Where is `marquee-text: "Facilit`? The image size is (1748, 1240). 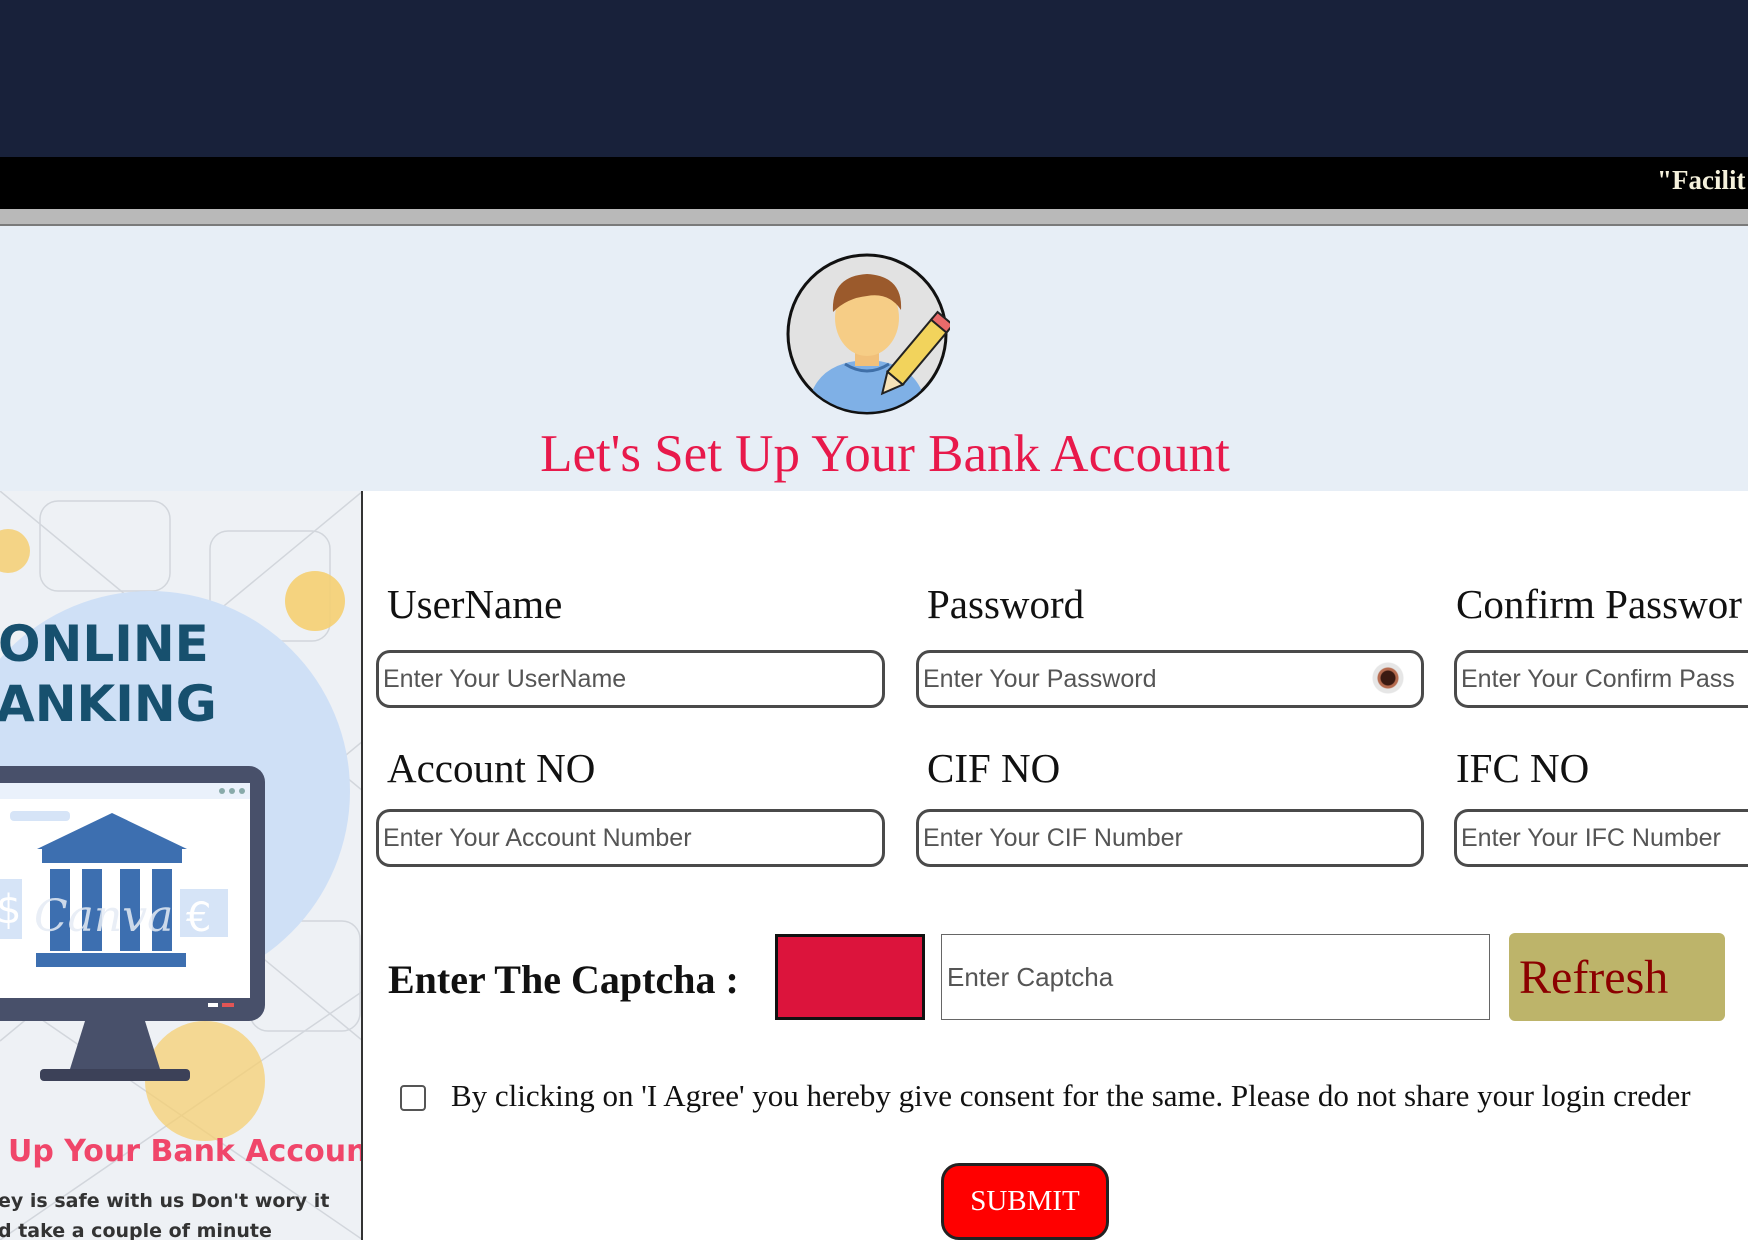
marquee-text: "Facilit is located at coordinates (1701, 180).